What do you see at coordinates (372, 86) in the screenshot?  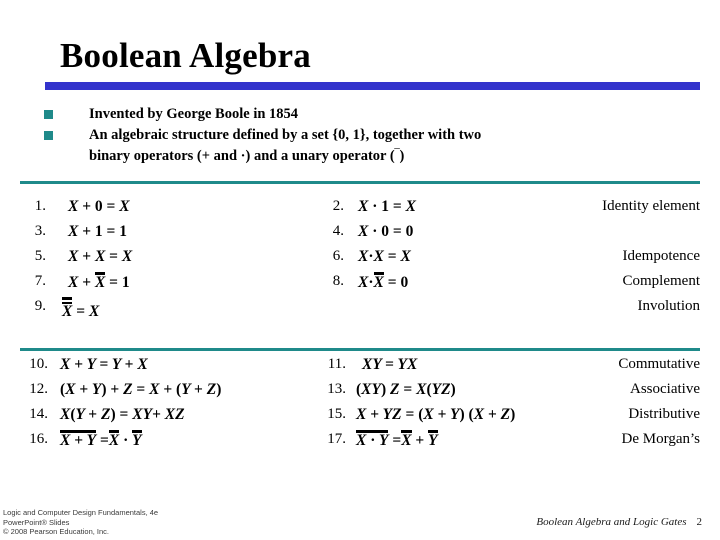 I see `title-underline-bar` at bounding box center [372, 86].